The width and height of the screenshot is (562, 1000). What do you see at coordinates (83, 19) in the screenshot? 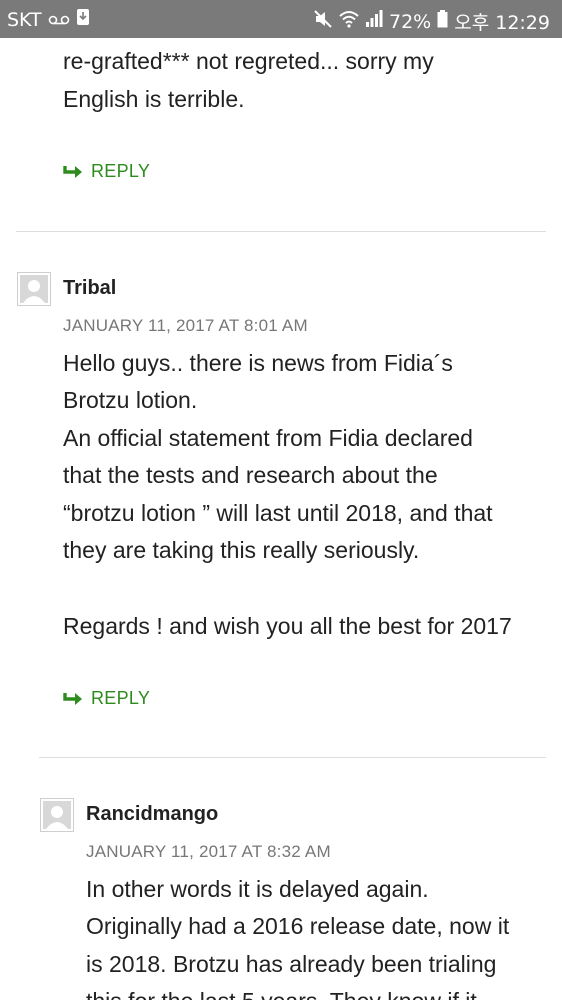
I see `download-icon` at bounding box center [83, 19].